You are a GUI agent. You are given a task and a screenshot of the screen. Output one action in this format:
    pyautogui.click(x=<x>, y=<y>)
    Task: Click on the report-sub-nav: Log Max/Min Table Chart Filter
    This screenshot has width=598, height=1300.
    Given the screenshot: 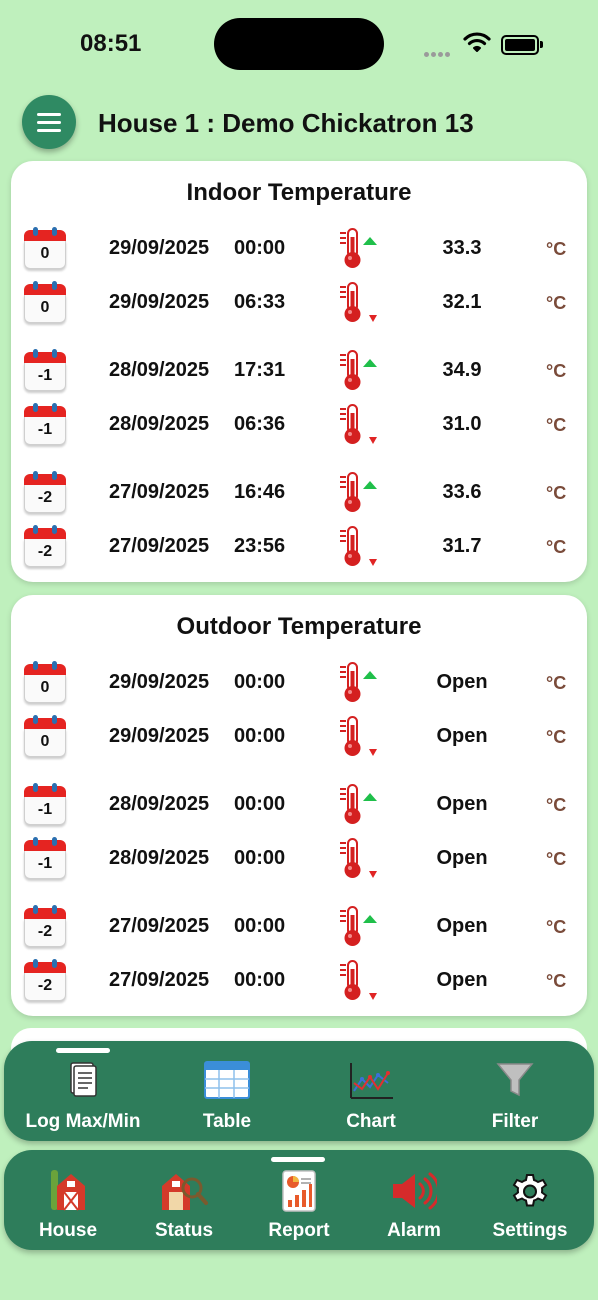 What is the action you would take?
    pyautogui.click(x=299, y=1091)
    